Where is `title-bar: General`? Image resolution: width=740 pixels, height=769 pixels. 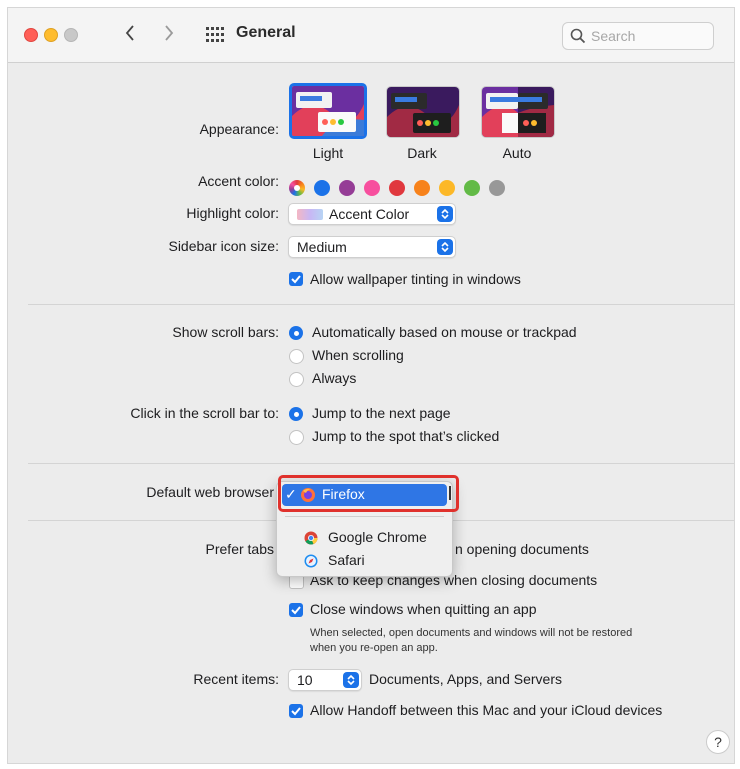 title-bar: General is located at coordinates (371, 35).